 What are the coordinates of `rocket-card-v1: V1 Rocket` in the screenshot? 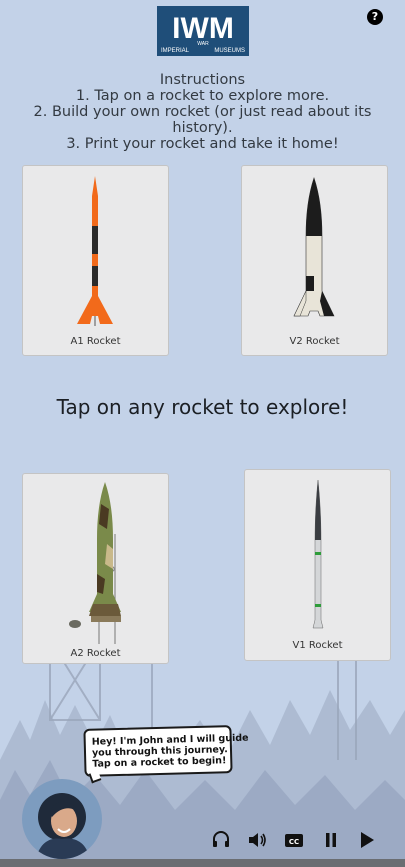 It's located at (317, 565).